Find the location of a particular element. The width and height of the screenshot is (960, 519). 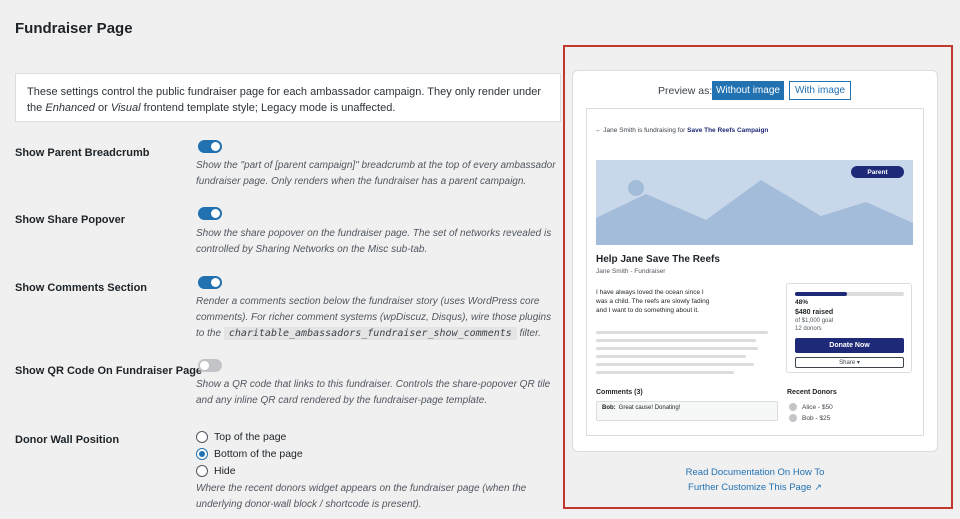

comment-text: Great cause! Donating! is located at coordinates (649, 408).